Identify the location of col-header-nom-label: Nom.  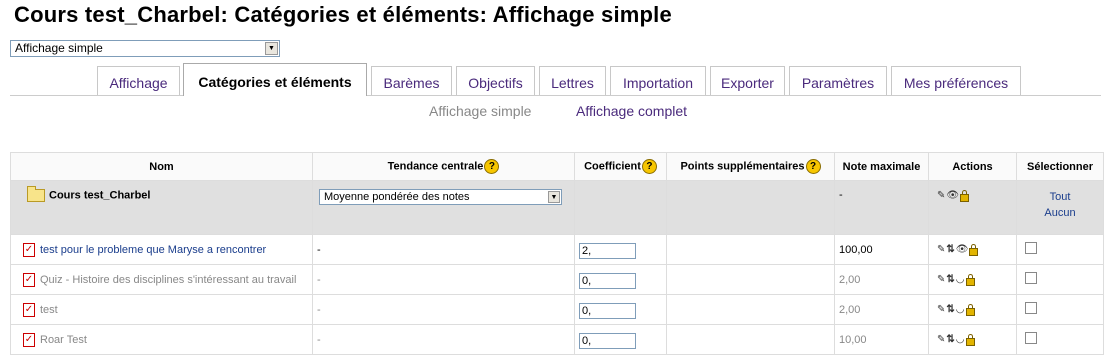
(161, 166).